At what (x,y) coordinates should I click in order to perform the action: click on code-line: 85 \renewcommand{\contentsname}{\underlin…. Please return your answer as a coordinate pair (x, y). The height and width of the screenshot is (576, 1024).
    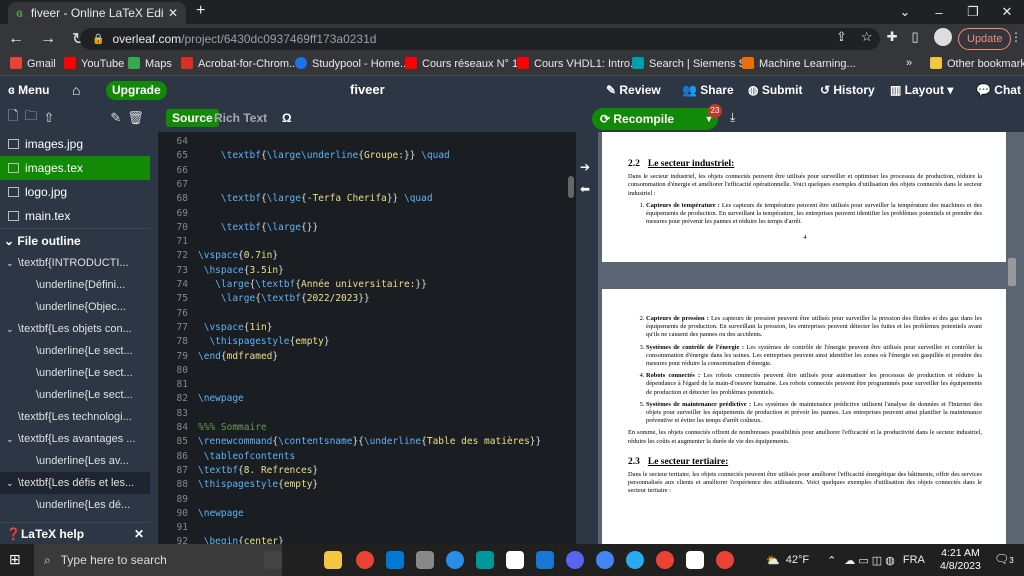
    Looking at the image, I should click on (367, 443).